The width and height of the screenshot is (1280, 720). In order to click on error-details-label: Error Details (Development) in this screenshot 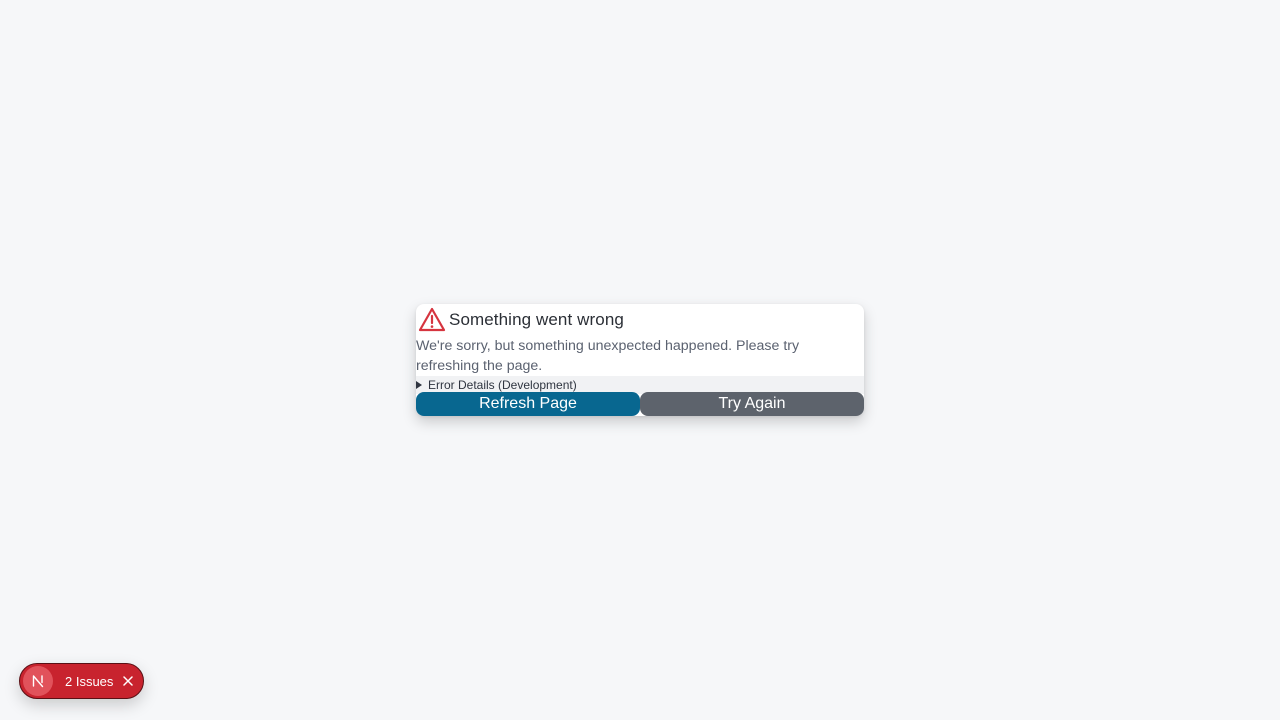, I will do `click(502, 385)`.